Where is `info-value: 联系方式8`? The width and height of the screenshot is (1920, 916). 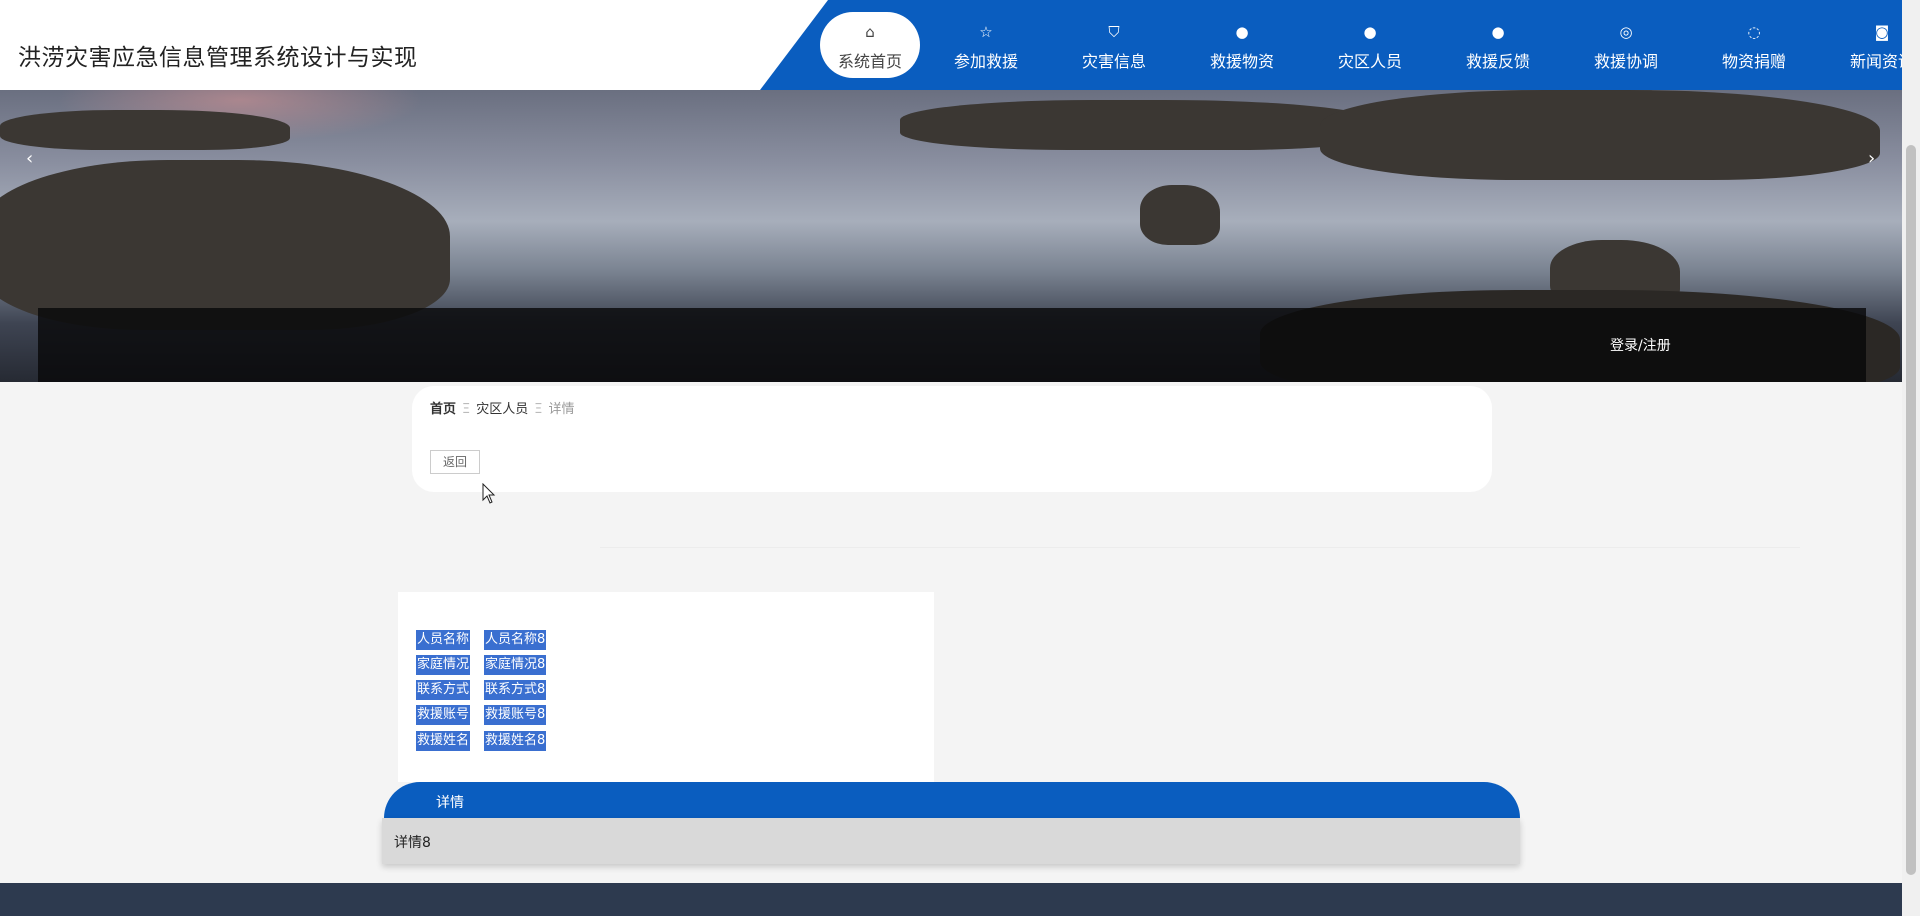 info-value: 联系方式8 is located at coordinates (515, 690).